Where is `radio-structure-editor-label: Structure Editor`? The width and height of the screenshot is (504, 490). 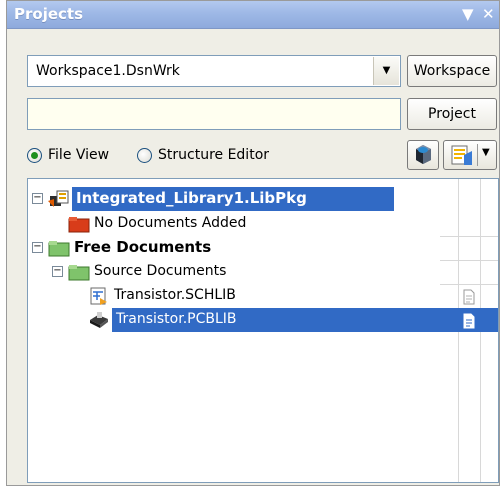 radio-structure-editor-label: Structure Editor is located at coordinates (214, 155).